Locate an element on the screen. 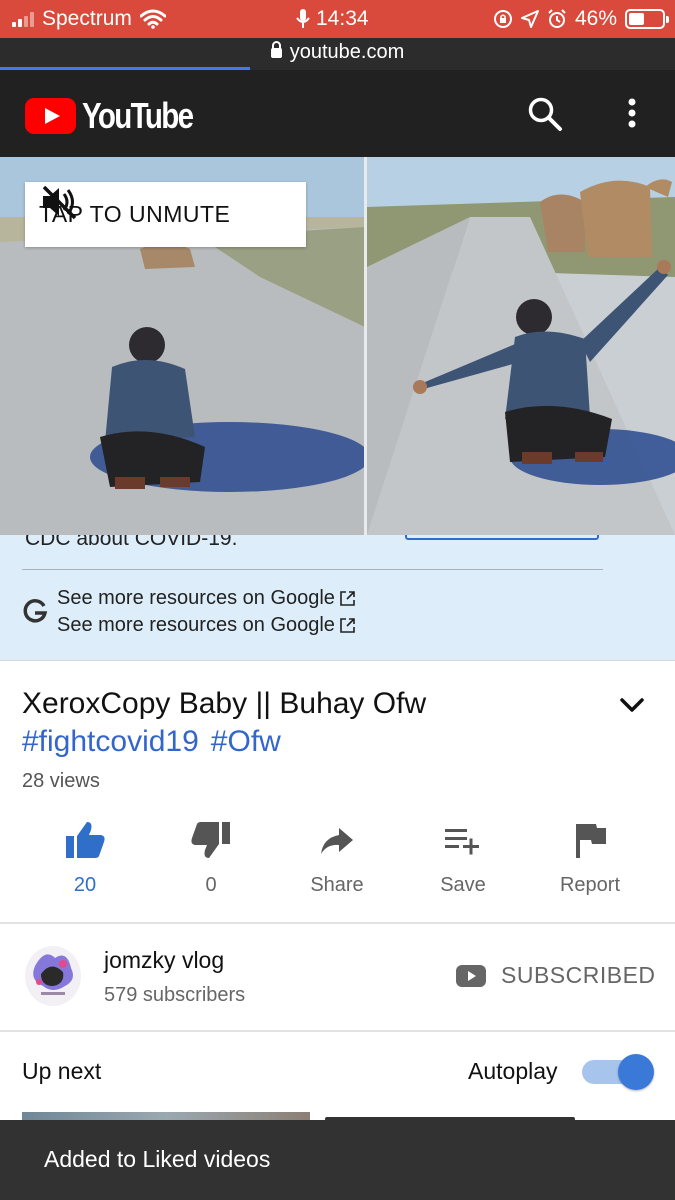 Image resolution: width=675 pixels, height=1200 pixels. volume-off-icon is located at coordinates (59, 202).